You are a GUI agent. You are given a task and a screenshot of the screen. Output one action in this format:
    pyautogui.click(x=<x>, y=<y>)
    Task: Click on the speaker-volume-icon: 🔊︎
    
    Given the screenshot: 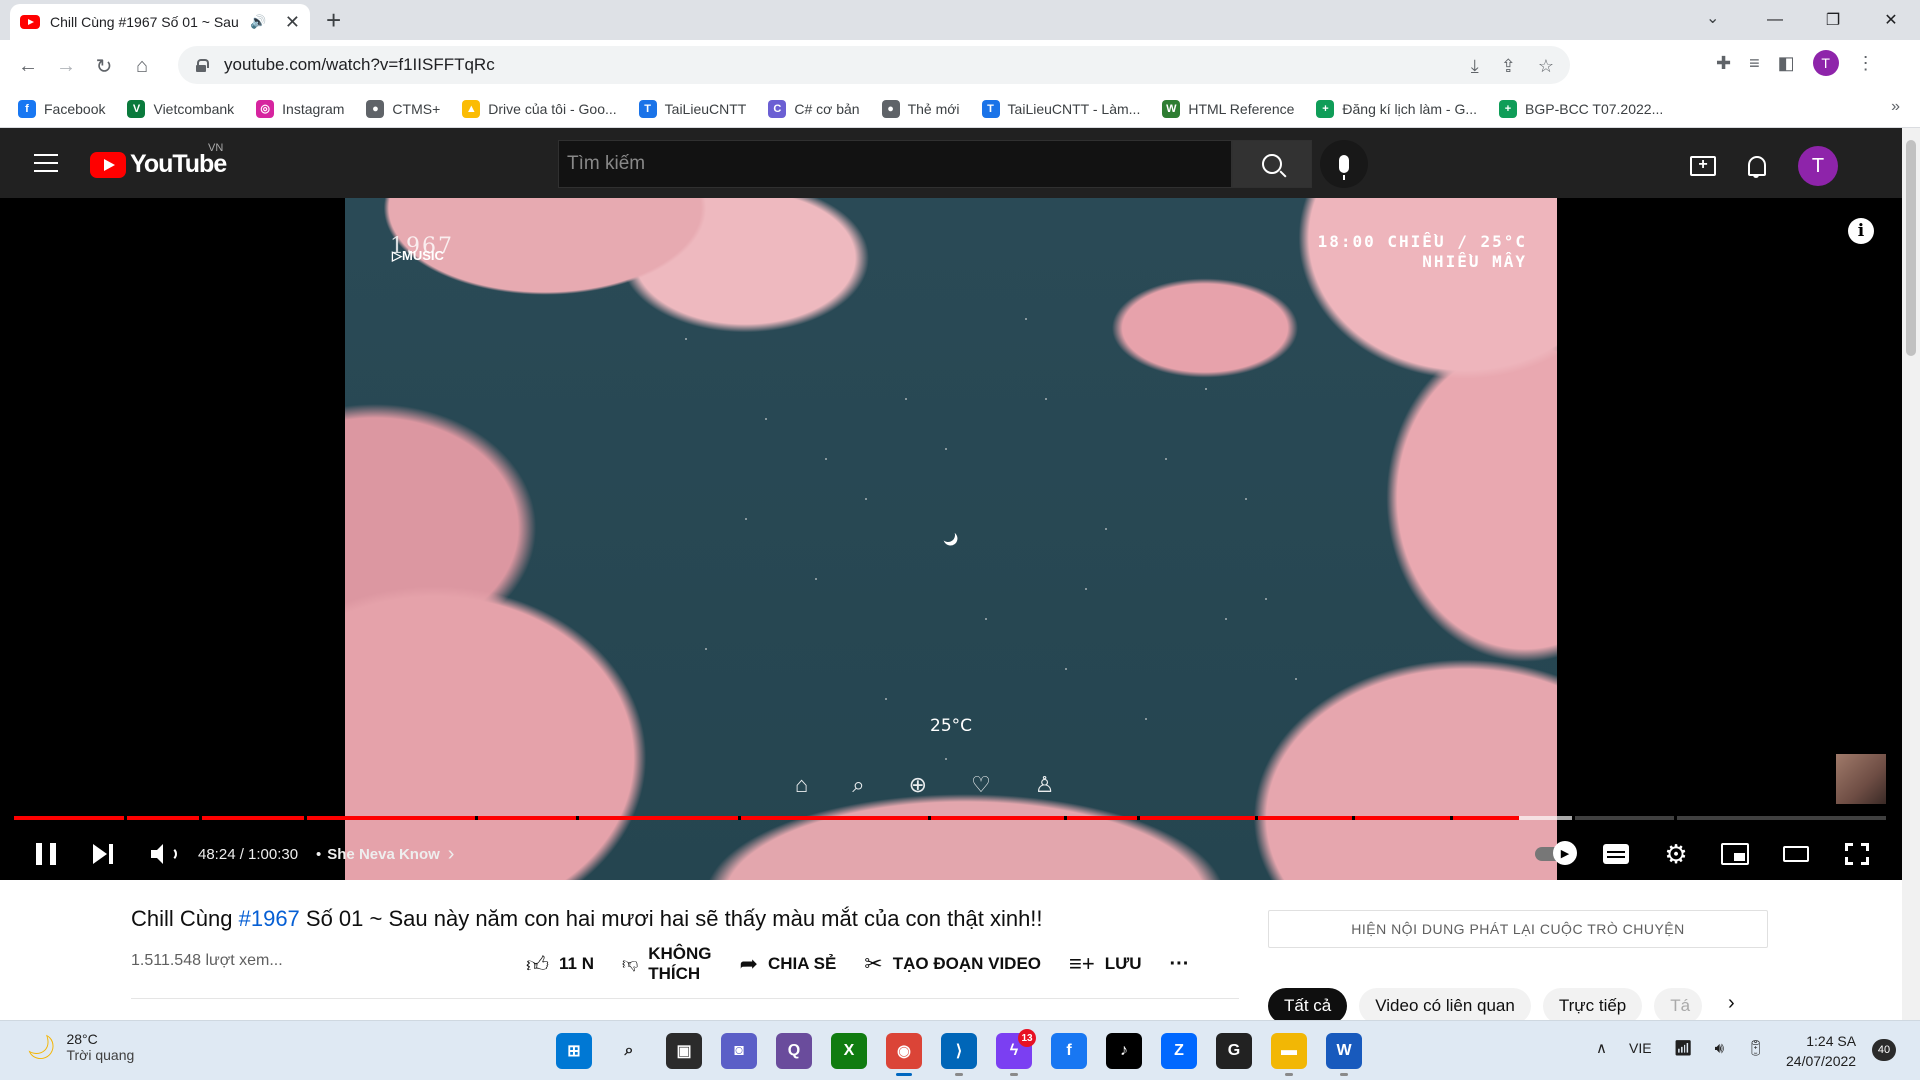 What is the action you would take?
    pyautogui.click(x=1719, y=1048)
    